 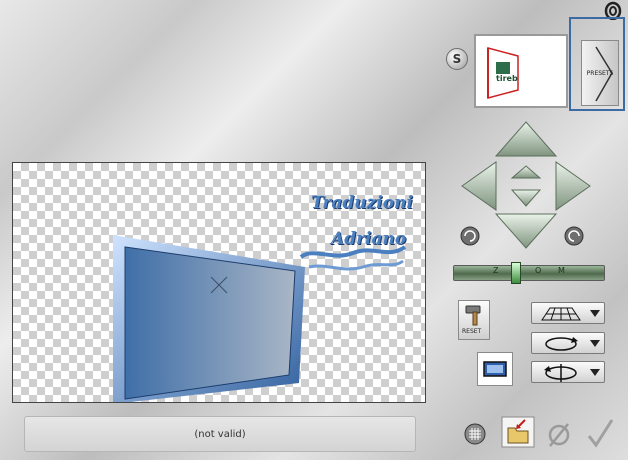 What do you see at coordinates (561, 270) in the screenshot?
I see `zoom-label-m: M` at bounding box center [561, 270].